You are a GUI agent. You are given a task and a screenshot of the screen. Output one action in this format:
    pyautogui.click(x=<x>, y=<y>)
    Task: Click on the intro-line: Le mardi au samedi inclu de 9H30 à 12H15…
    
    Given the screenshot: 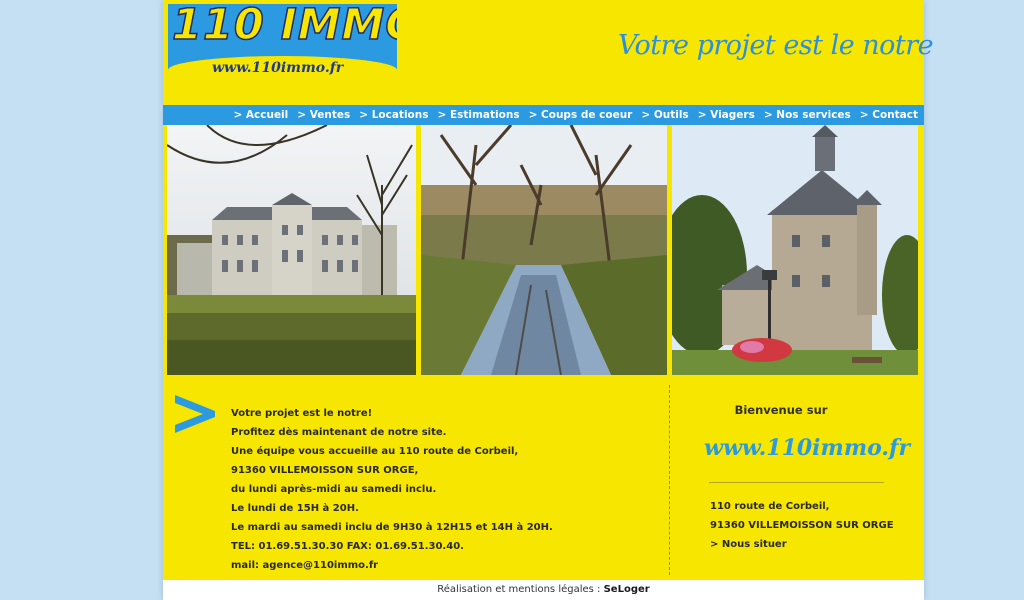 What is the action you would take?
    pyautogui.click(x=392, y=527)
    